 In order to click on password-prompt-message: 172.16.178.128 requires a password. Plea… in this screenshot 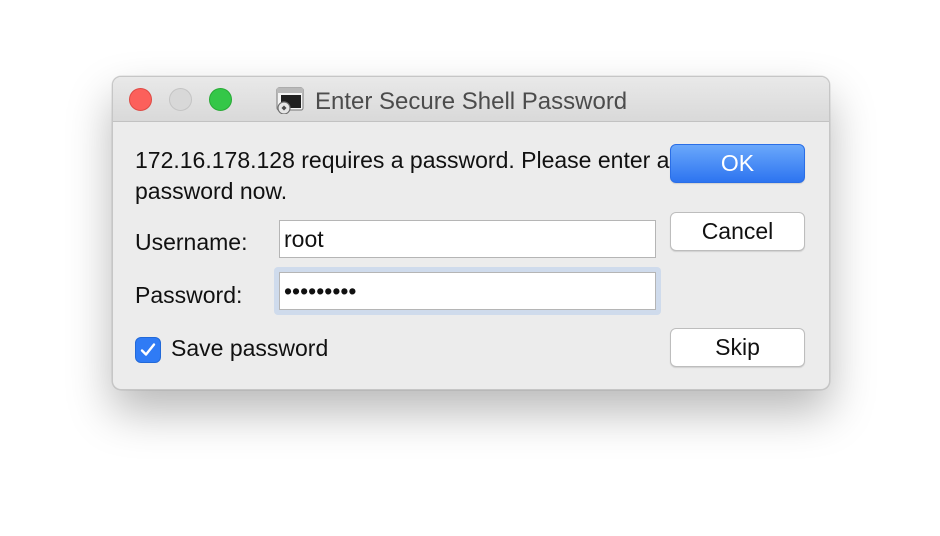, I will do `click(402, 175)`.